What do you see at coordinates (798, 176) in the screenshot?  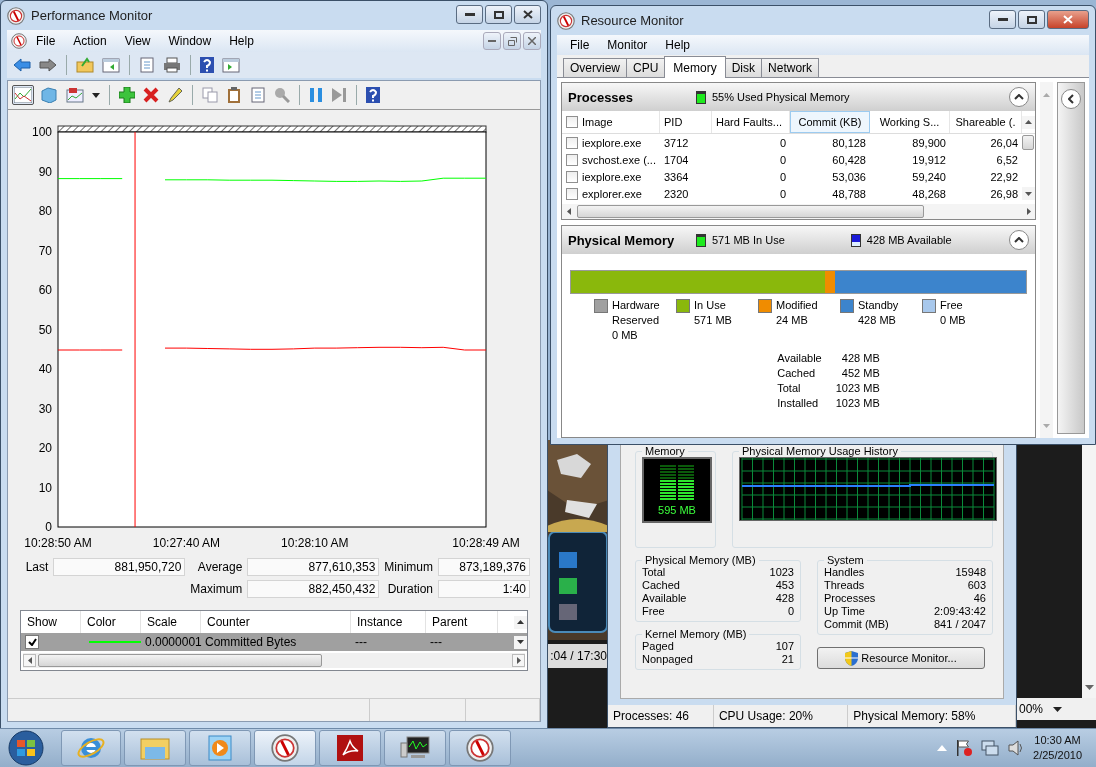 I see `process-row: iexplore.exe 3364 0 53,036 59,240 22,92` at bounding box center [798, 176].